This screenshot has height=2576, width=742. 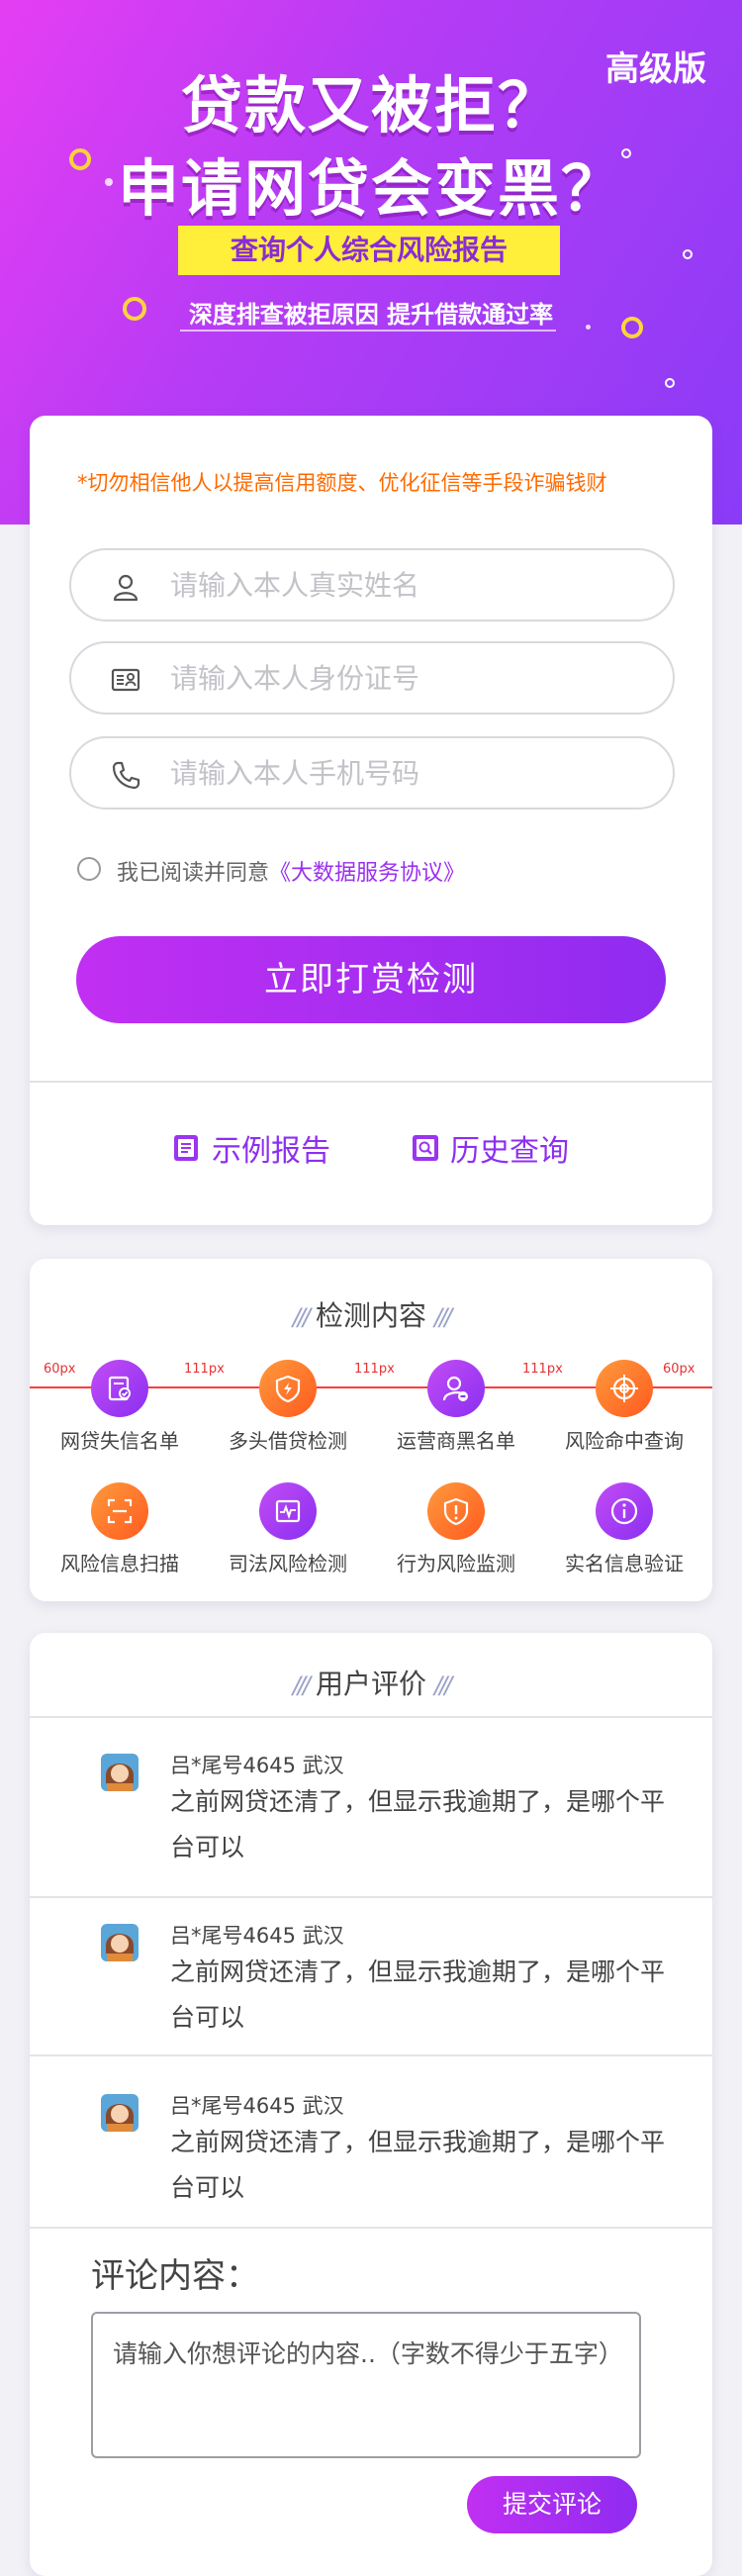 I want to click on comment-textarea, so click(x=368, y=2387).